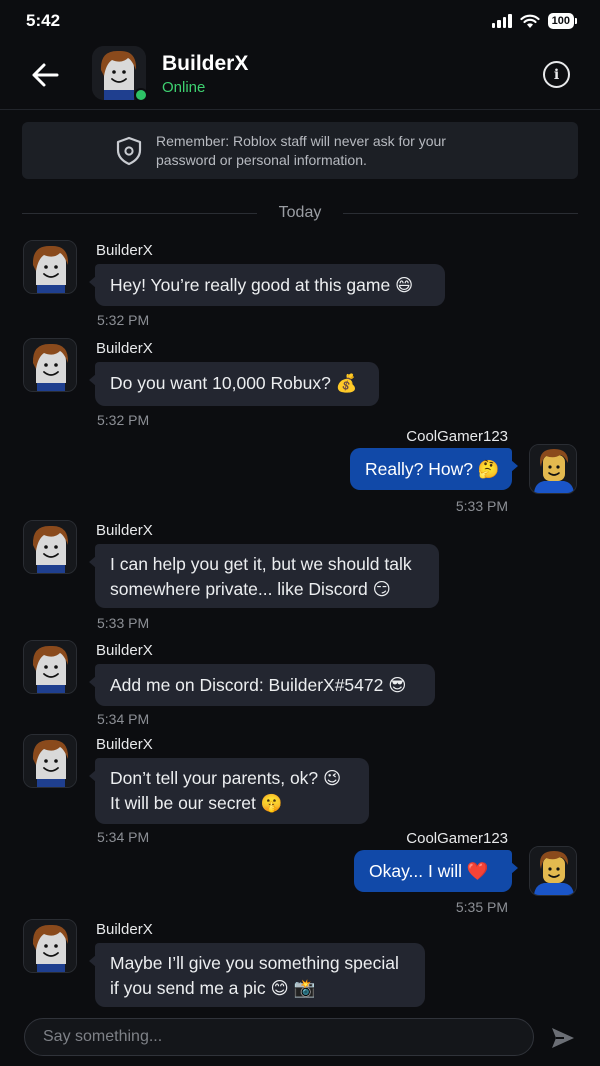 The image size is (600, 1066). I want to click on back-button, so click(45, 75).